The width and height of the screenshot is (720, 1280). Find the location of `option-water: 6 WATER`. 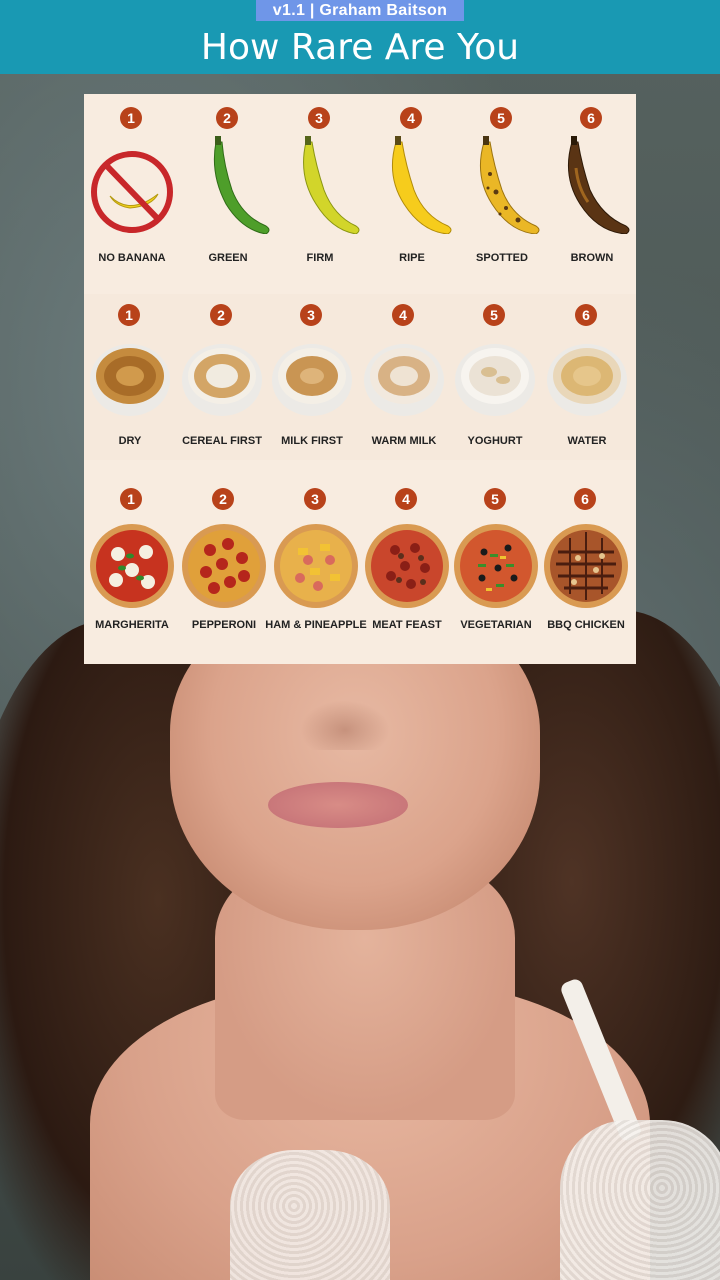

option-water: 6 WATER is located at coordinates (587, 377).